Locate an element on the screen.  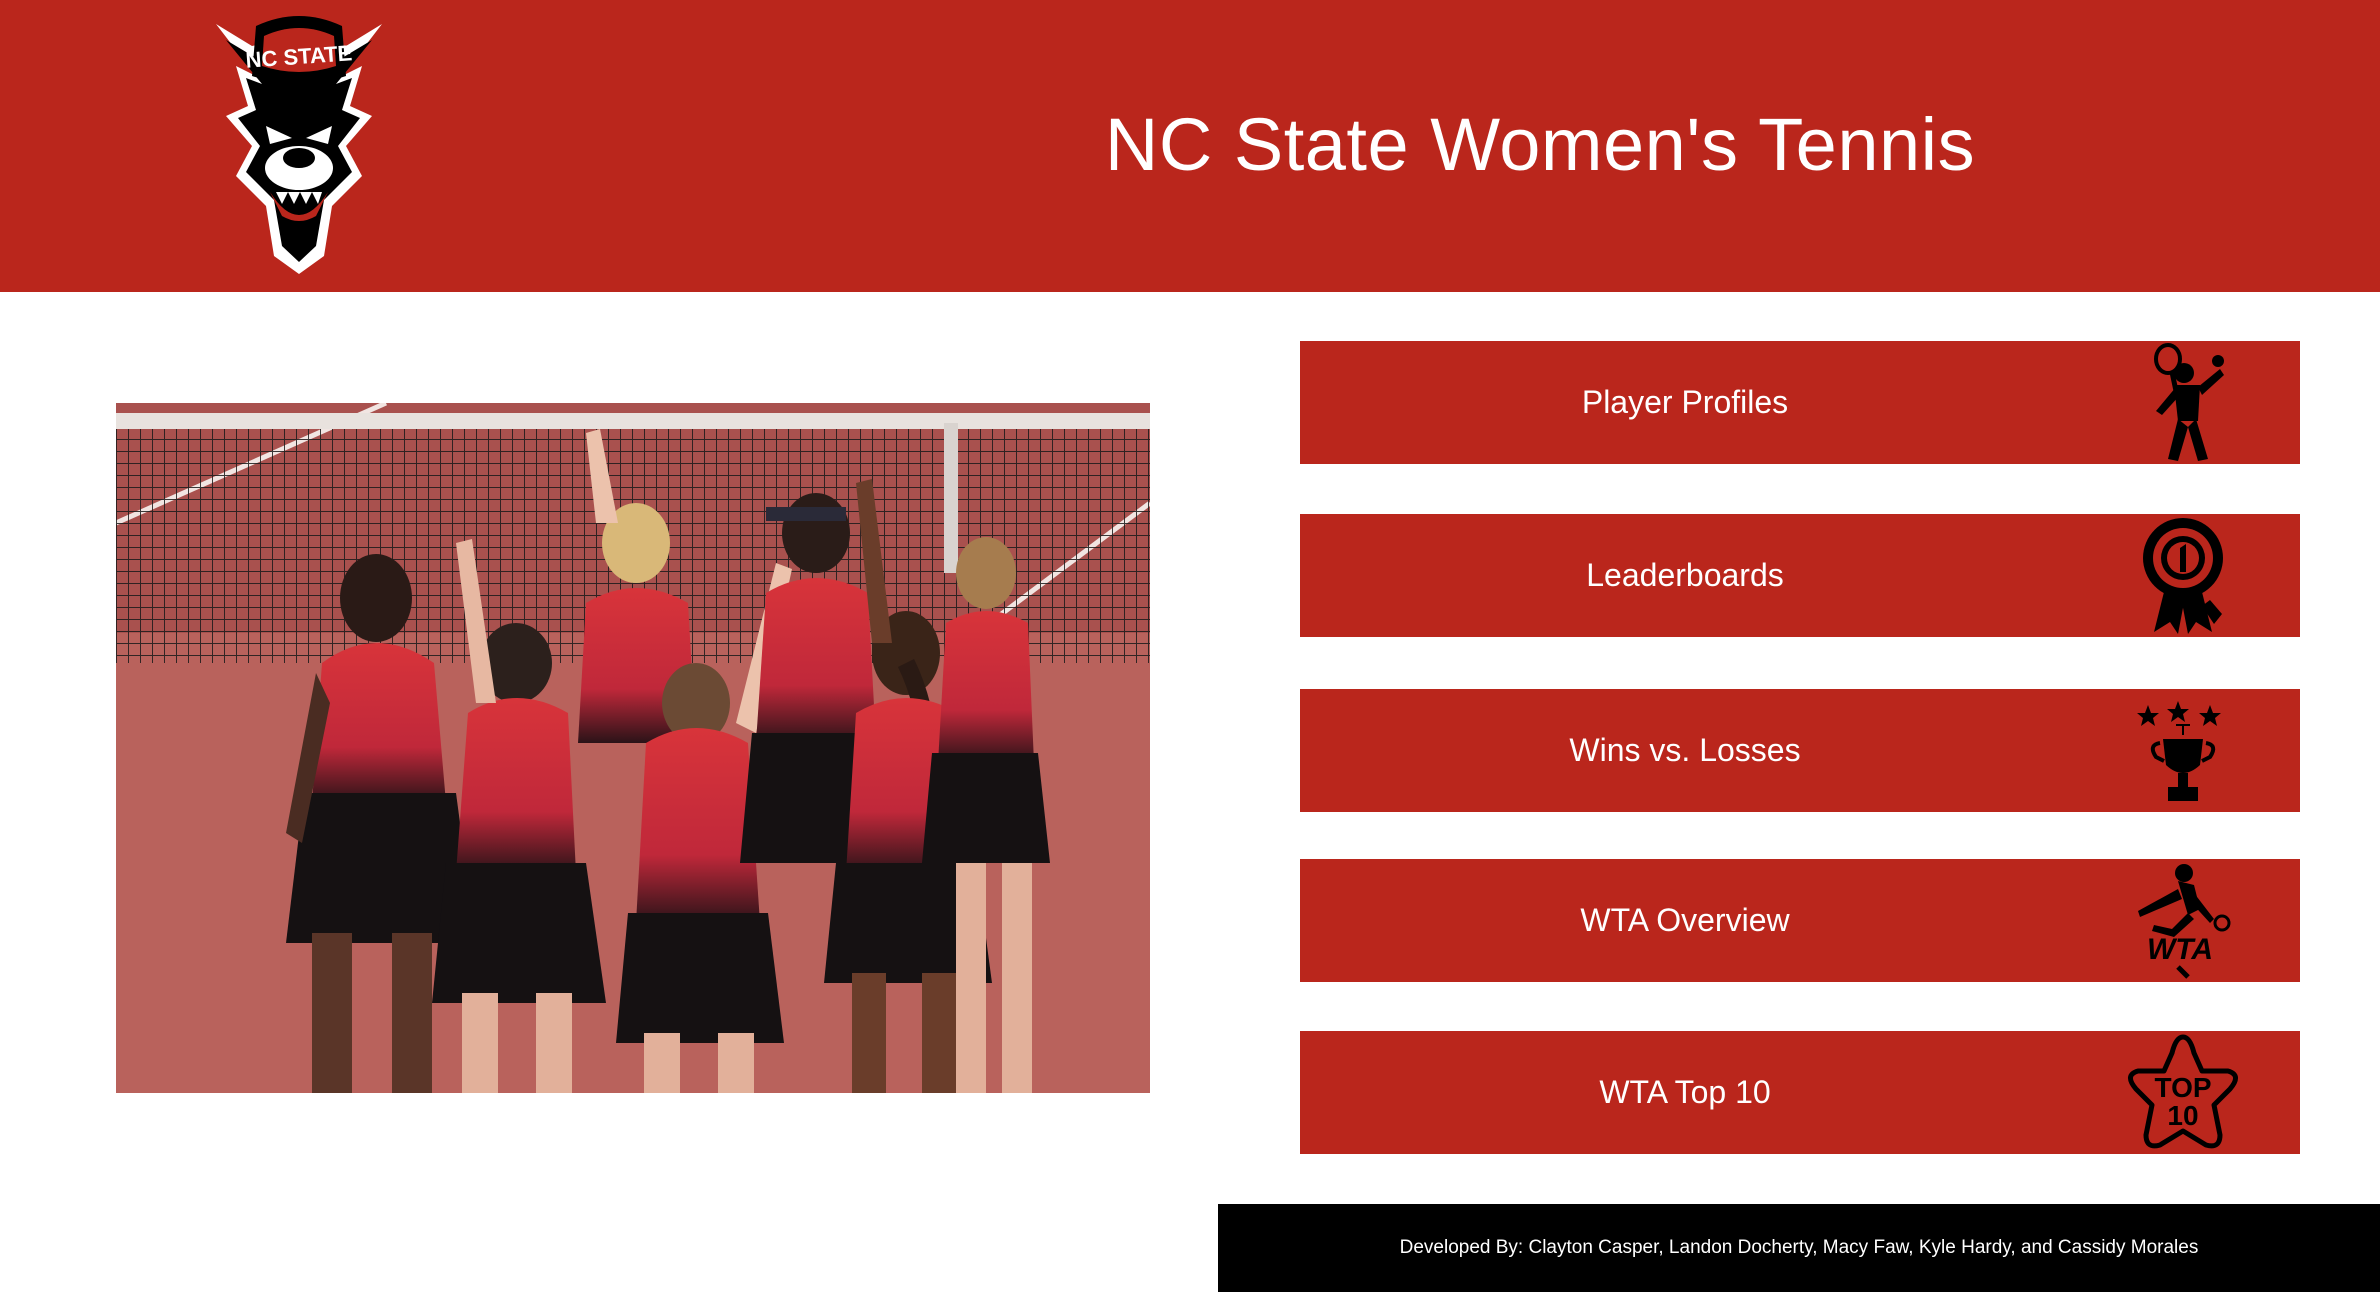
nav-button-wta-overview: WTA Overview WTA is located at coordinates (1800, 920).